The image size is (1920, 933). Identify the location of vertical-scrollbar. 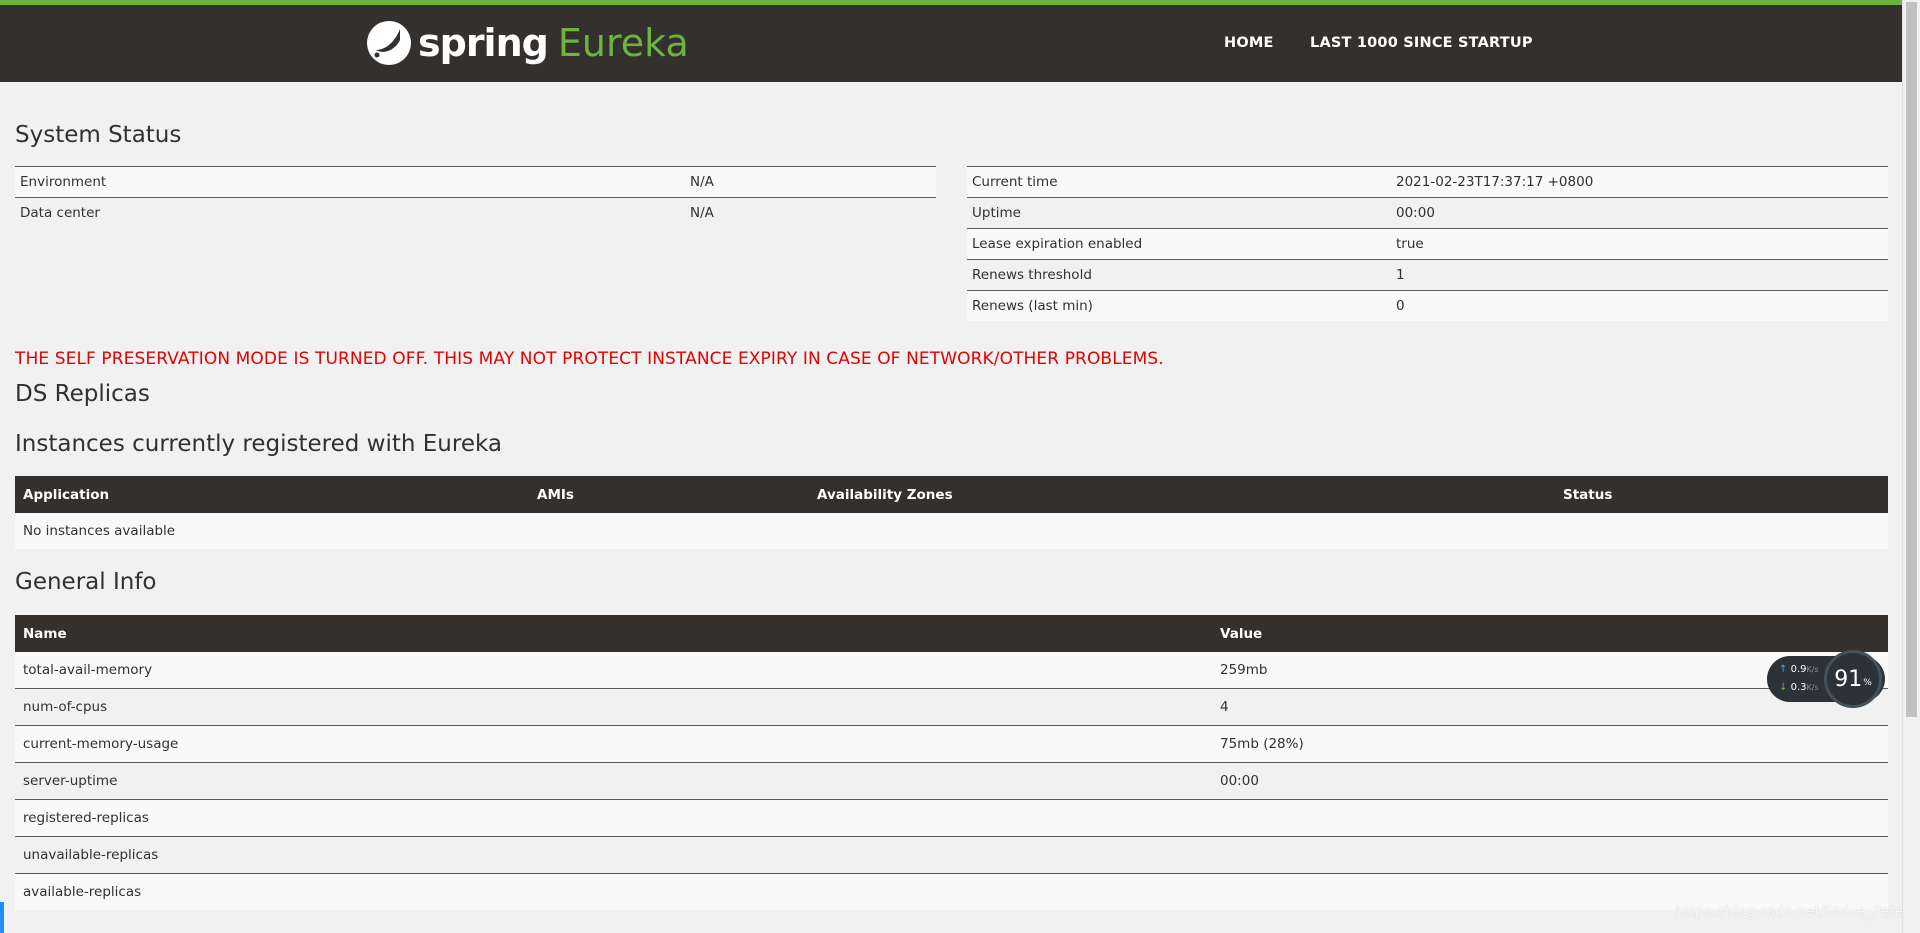
(1911, 466).